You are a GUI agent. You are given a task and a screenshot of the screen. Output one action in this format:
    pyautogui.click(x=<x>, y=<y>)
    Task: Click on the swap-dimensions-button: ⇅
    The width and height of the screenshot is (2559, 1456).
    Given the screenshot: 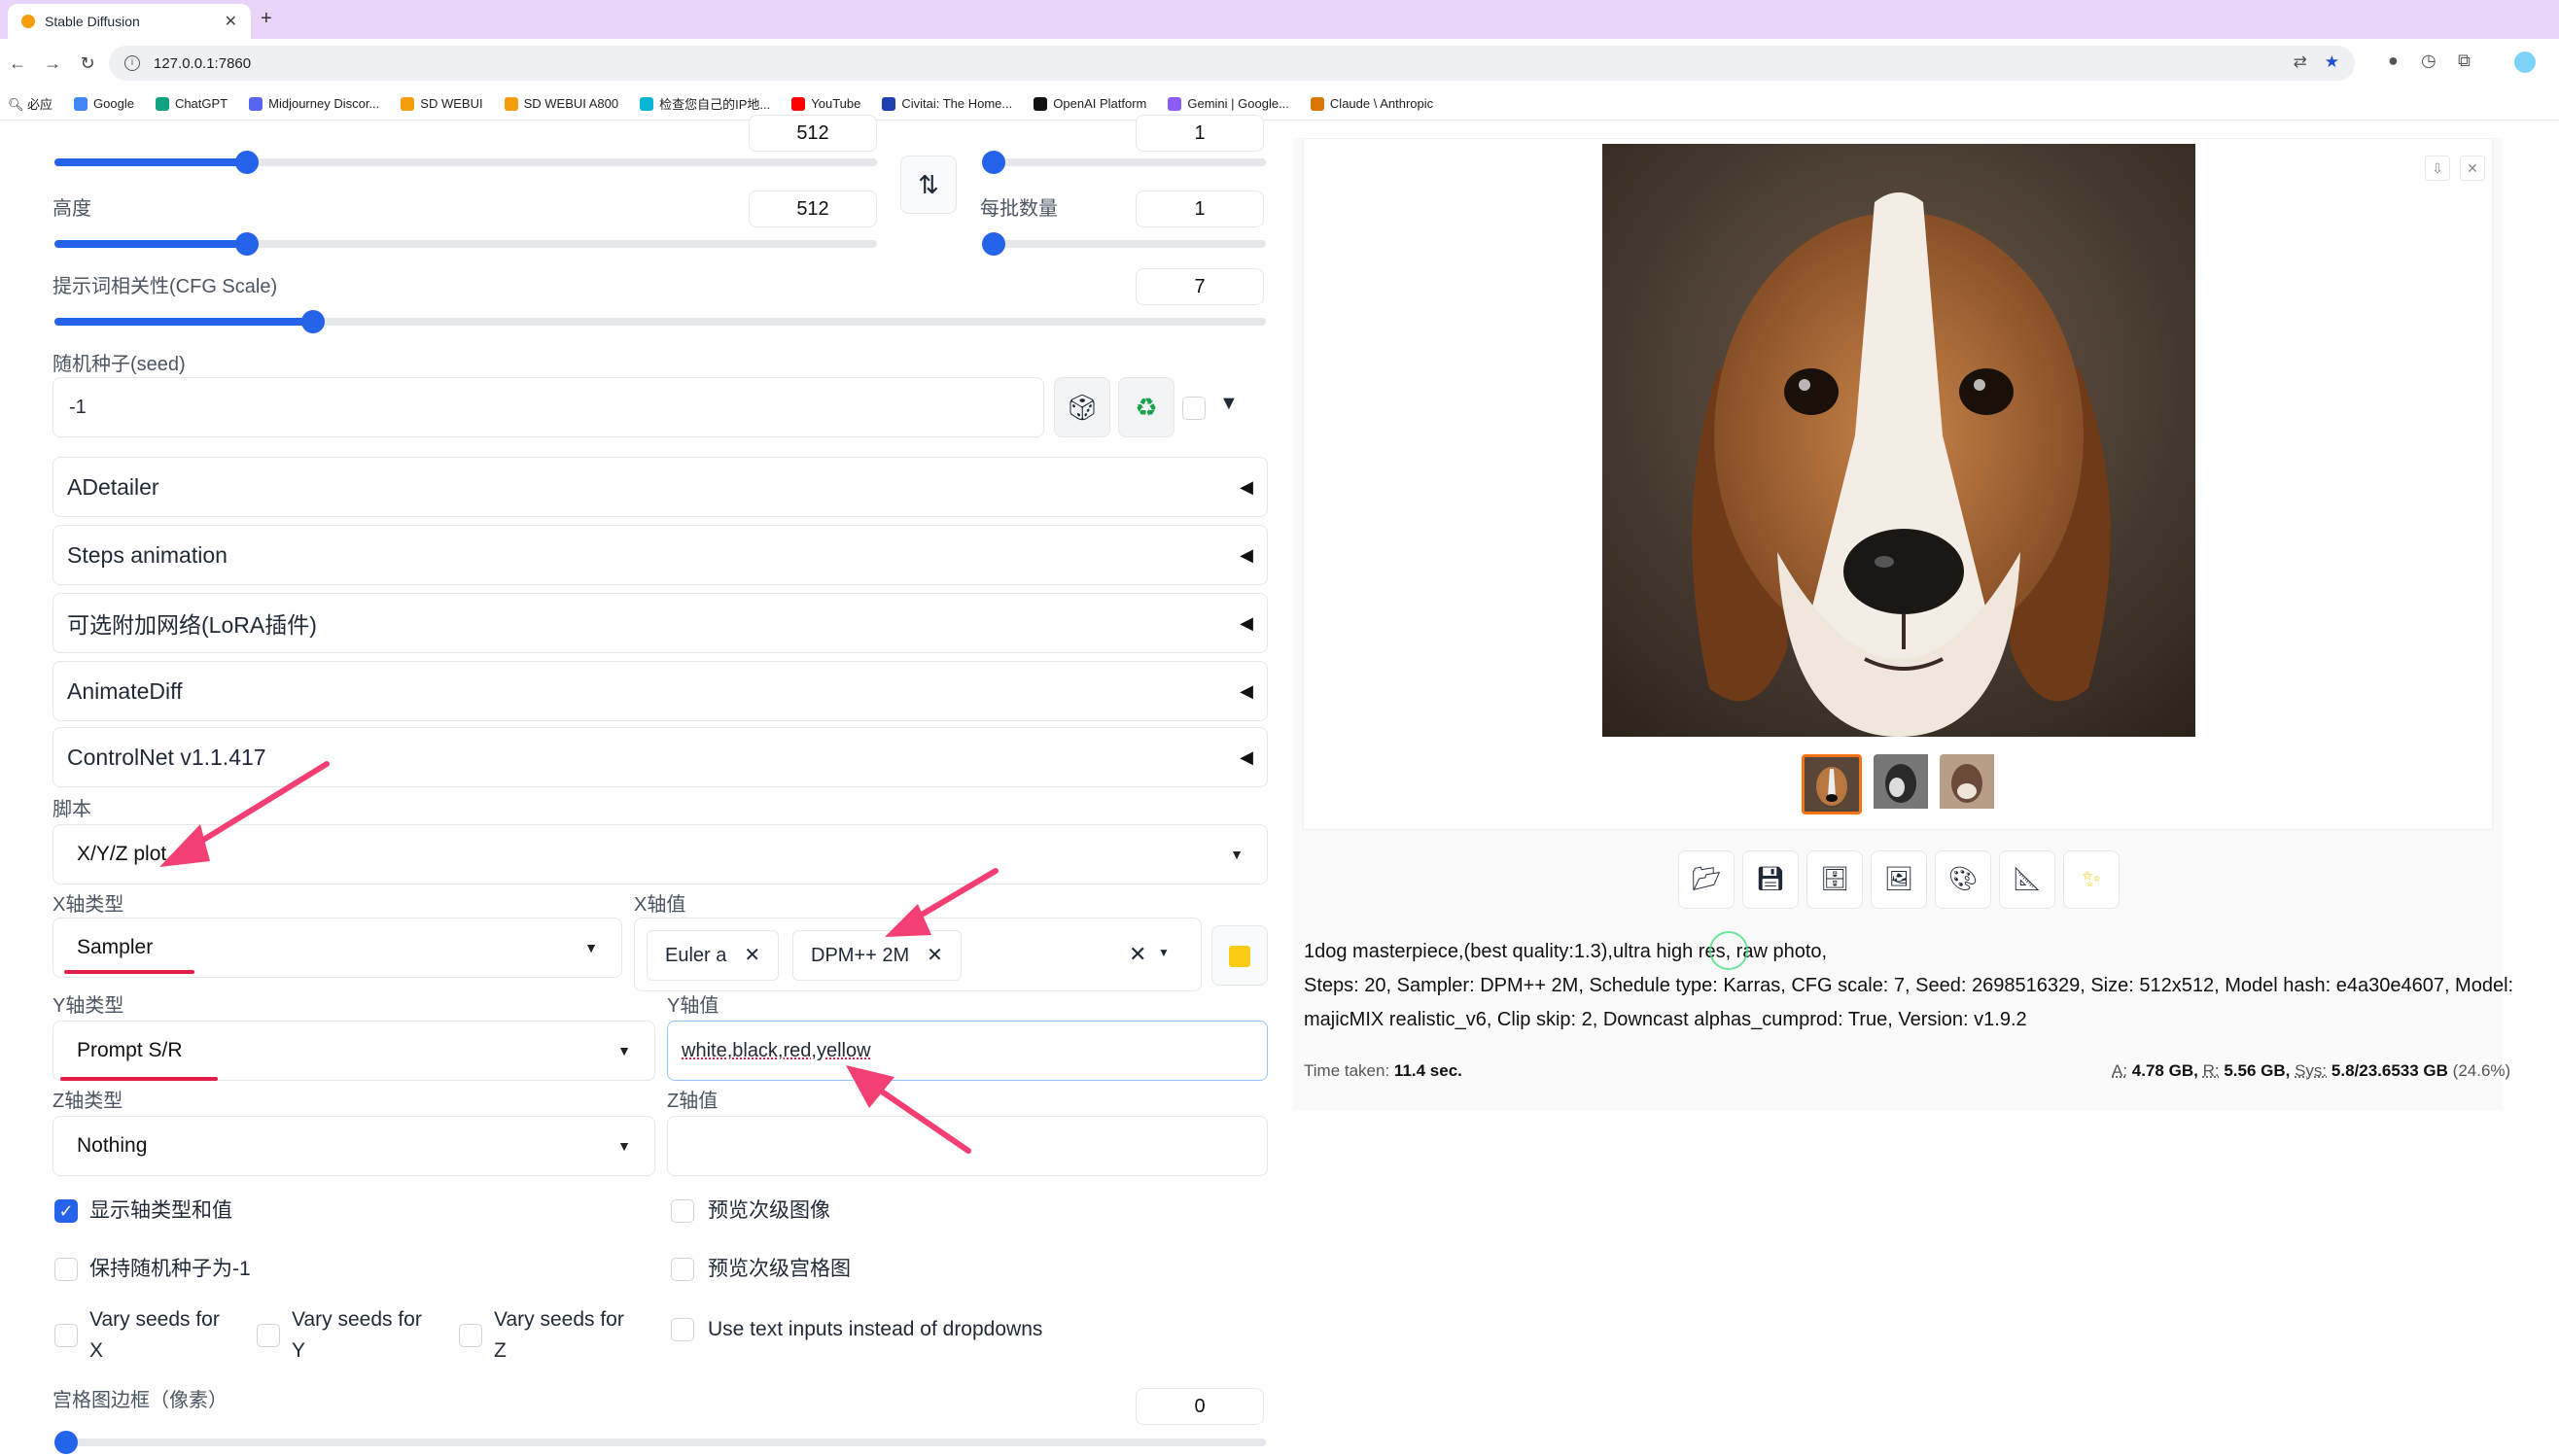 What is the action you would take?
    pyautogui.click(x=928, y=185)
    